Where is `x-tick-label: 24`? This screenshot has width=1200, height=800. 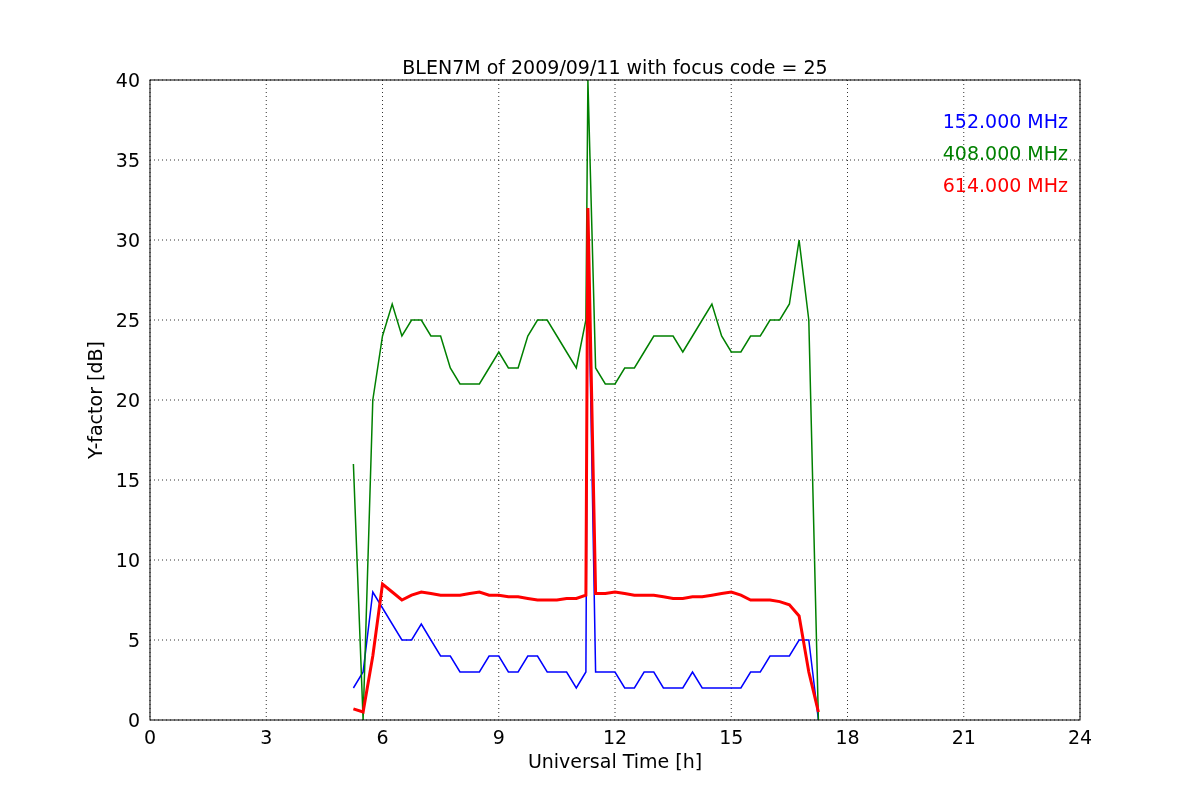 x-tick-label: 24 is located at coordinates (1080, 737).